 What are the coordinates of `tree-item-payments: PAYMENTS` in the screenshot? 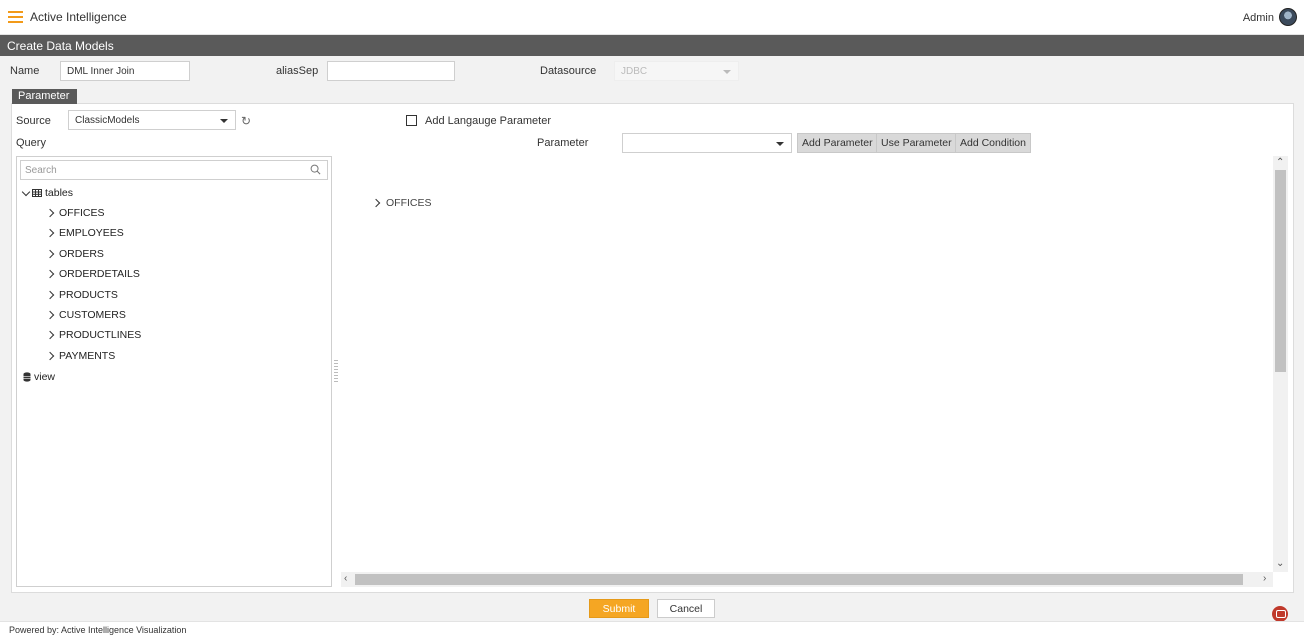 It's located at (80, 356).